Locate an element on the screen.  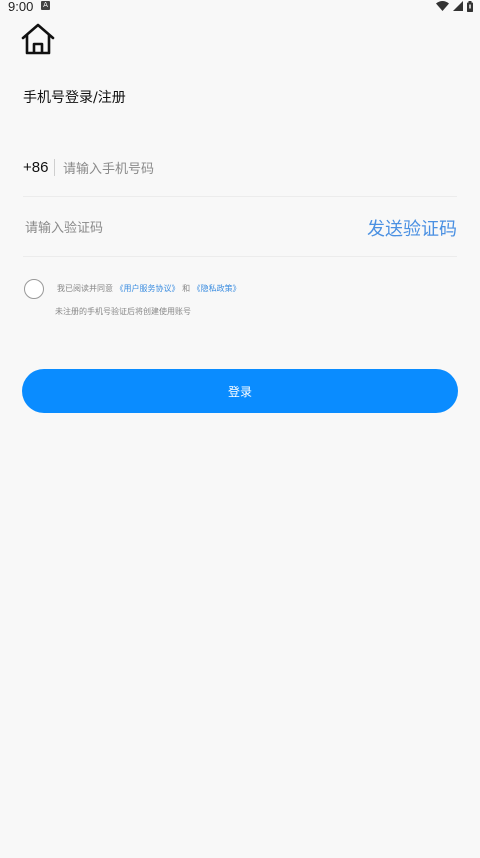
phone-input is located at coordinates (253, 169).